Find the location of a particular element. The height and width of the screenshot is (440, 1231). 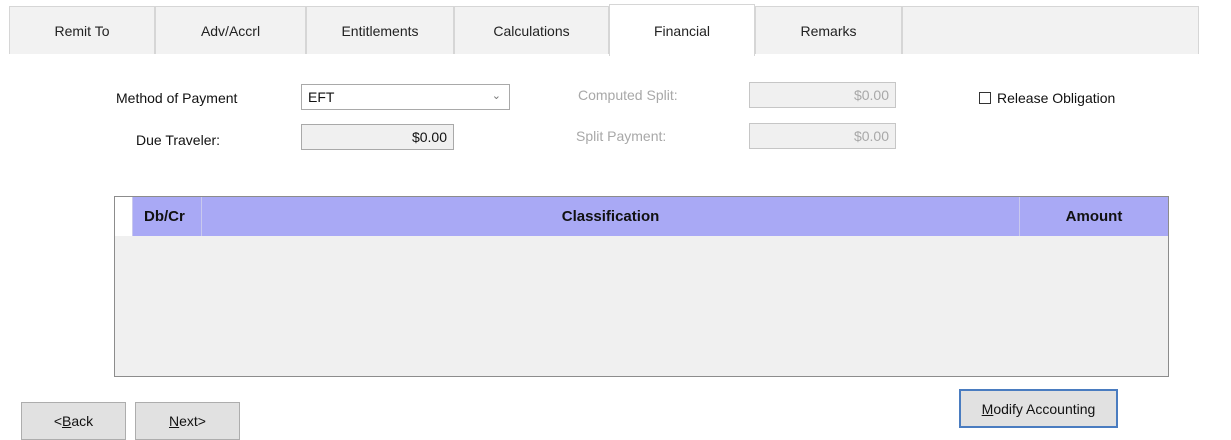

tab-financial: Financial is located at coordinates (682, 30).